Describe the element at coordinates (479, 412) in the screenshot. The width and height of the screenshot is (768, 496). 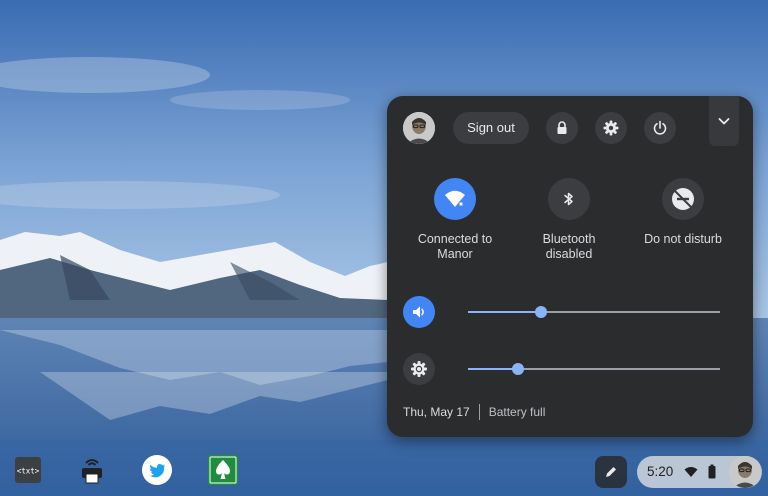
I see `footer-divider` at that location.